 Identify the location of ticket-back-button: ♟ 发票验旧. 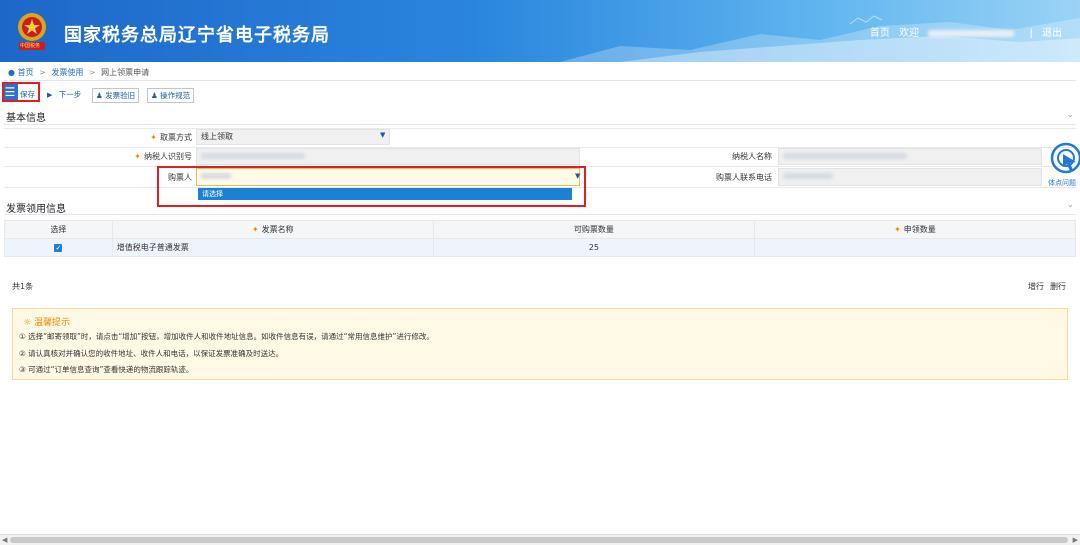
(116, 95).